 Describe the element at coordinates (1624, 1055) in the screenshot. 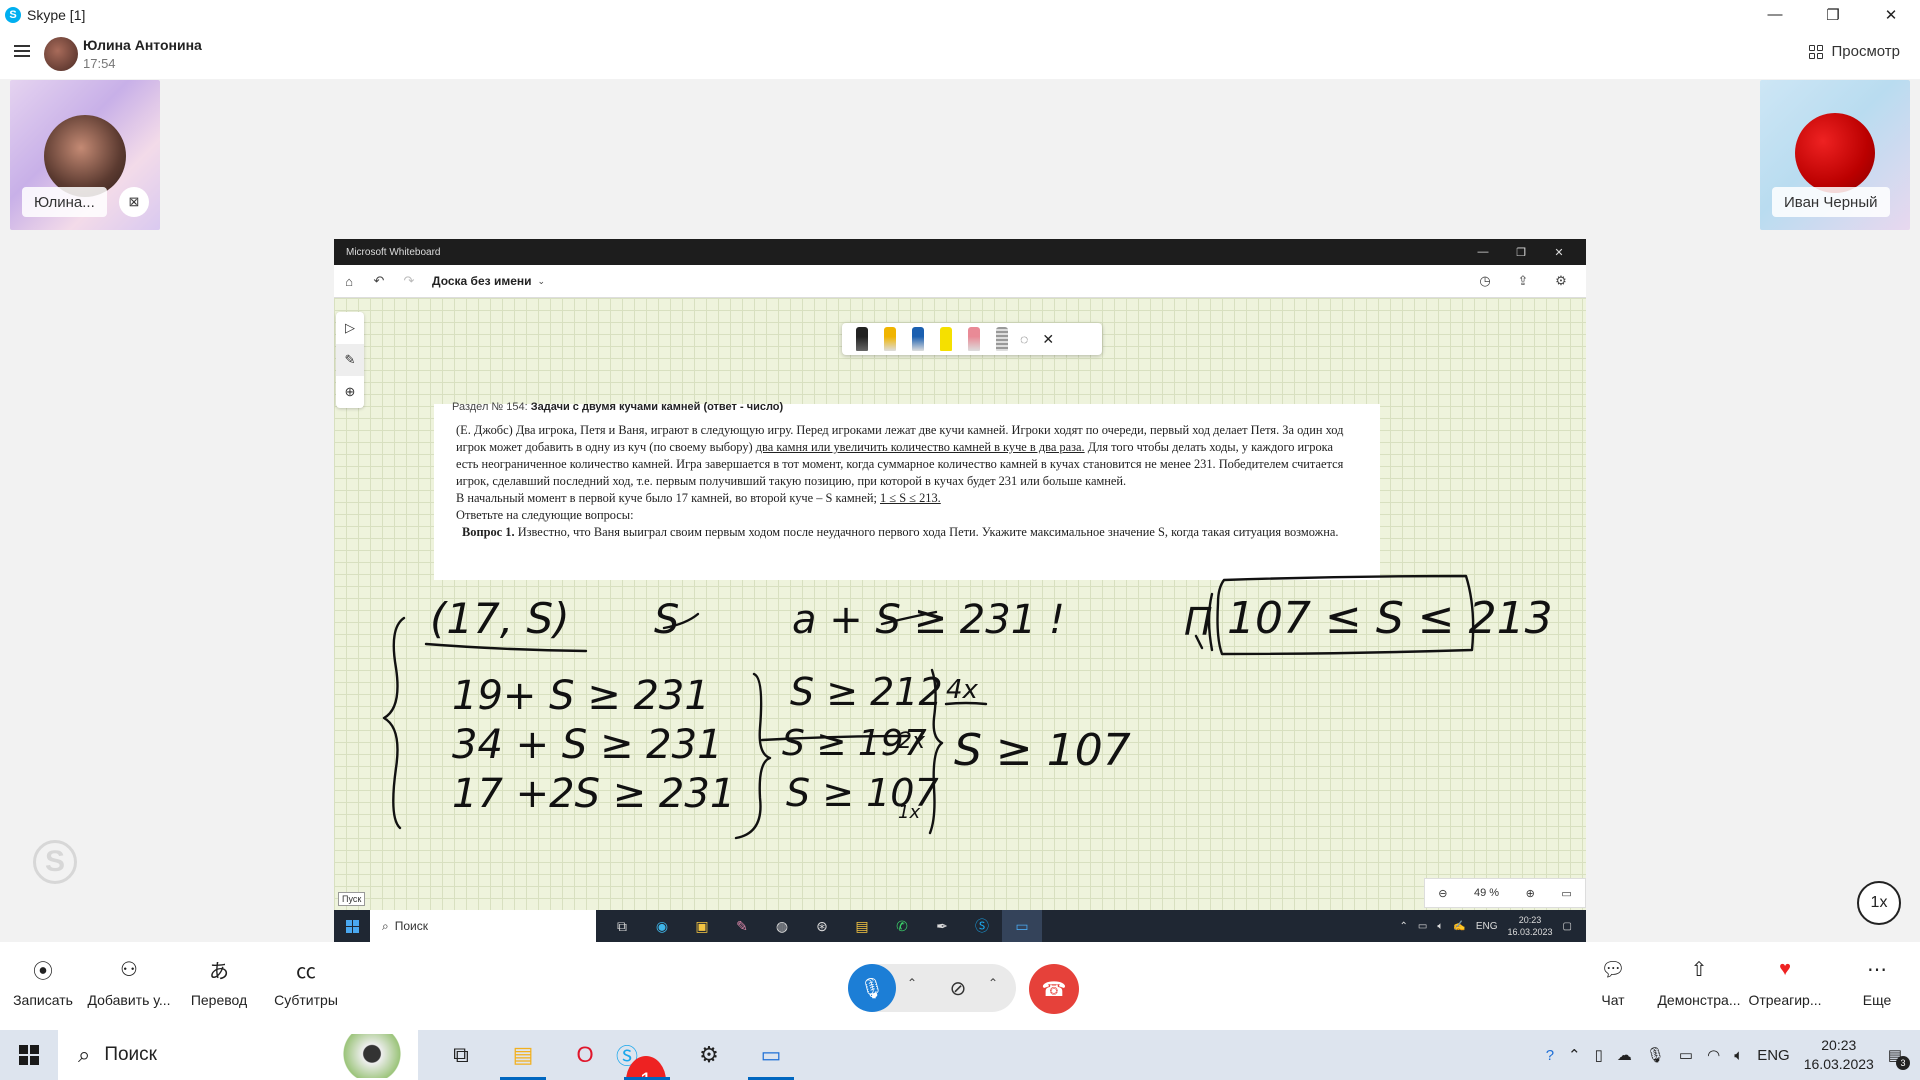

I see `cloud-icon: ☁` at that location.